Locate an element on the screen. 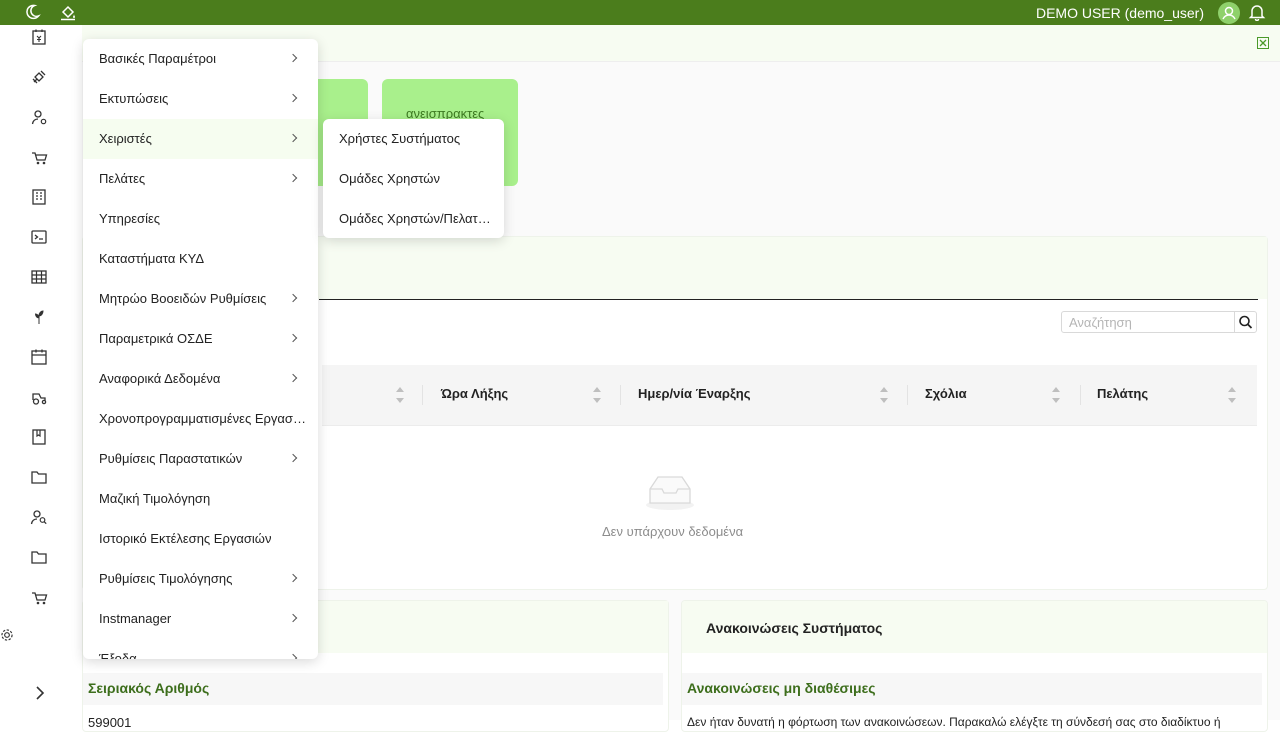  avatar is located at coordinates (1229, 13).